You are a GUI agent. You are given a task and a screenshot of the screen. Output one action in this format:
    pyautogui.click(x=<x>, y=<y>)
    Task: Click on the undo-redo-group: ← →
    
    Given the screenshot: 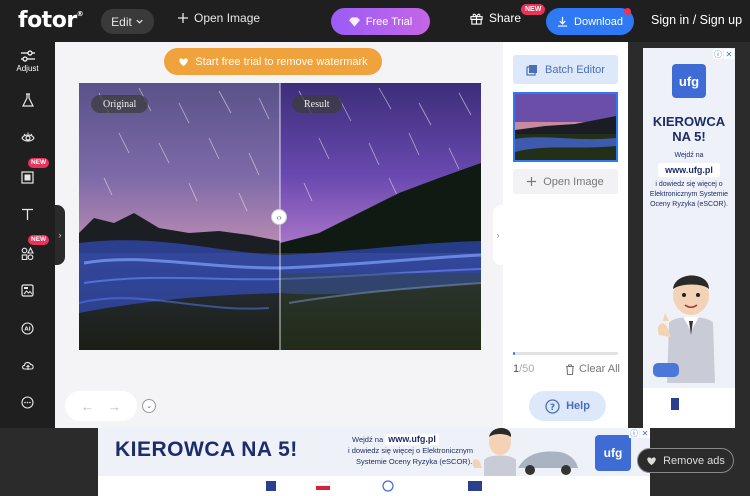 What is the action you would take?
    pyautogui.click(x=101, y=406)
    